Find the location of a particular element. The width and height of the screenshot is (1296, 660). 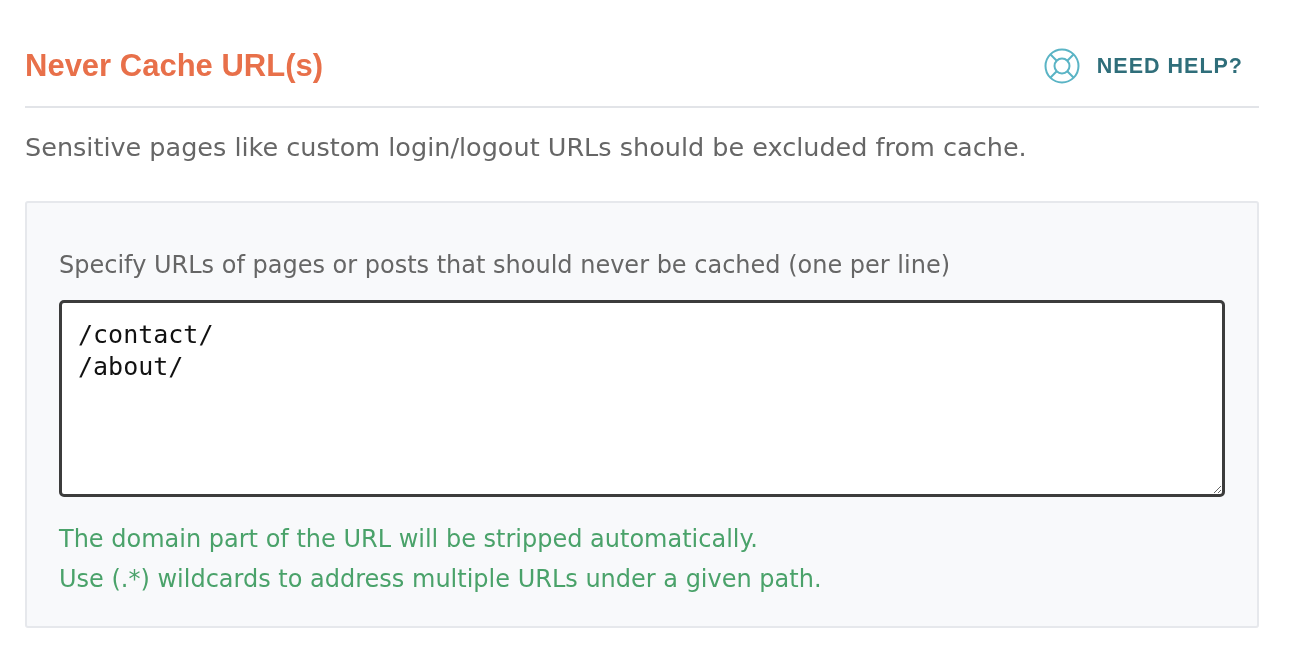

field-label: Specify URLs of pages or posts that should never be cached (one per line) is located at coordinates (505, 265).